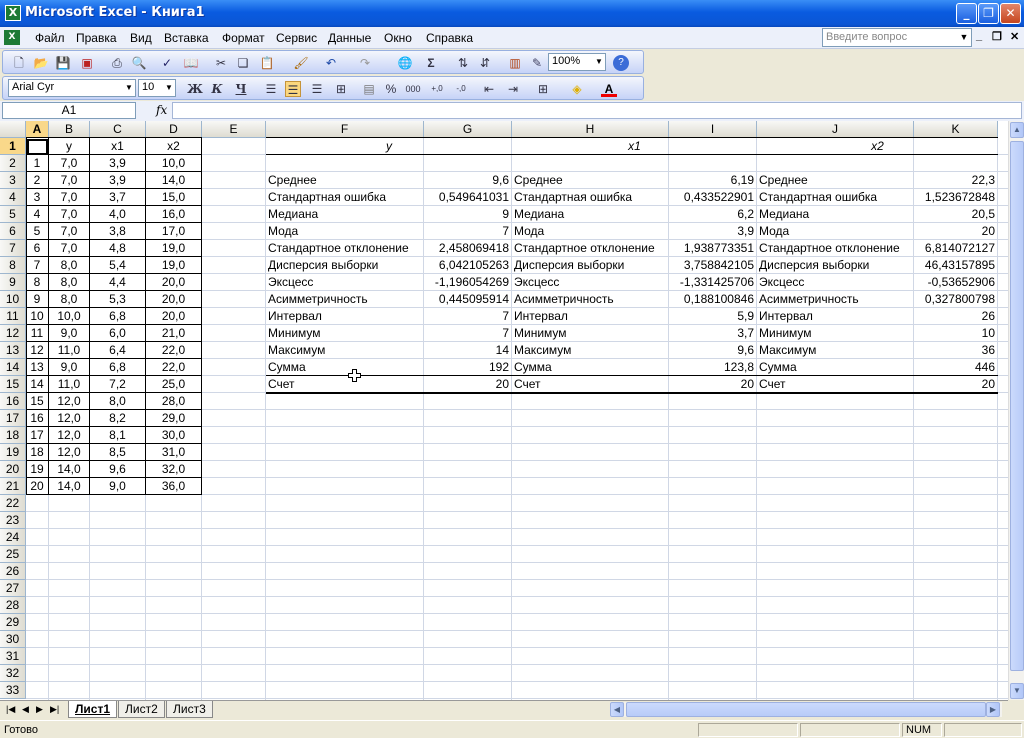  Describe the element at coordinates (369, 89) in the screenshot. I see `currency-icon: ▤` at that location.